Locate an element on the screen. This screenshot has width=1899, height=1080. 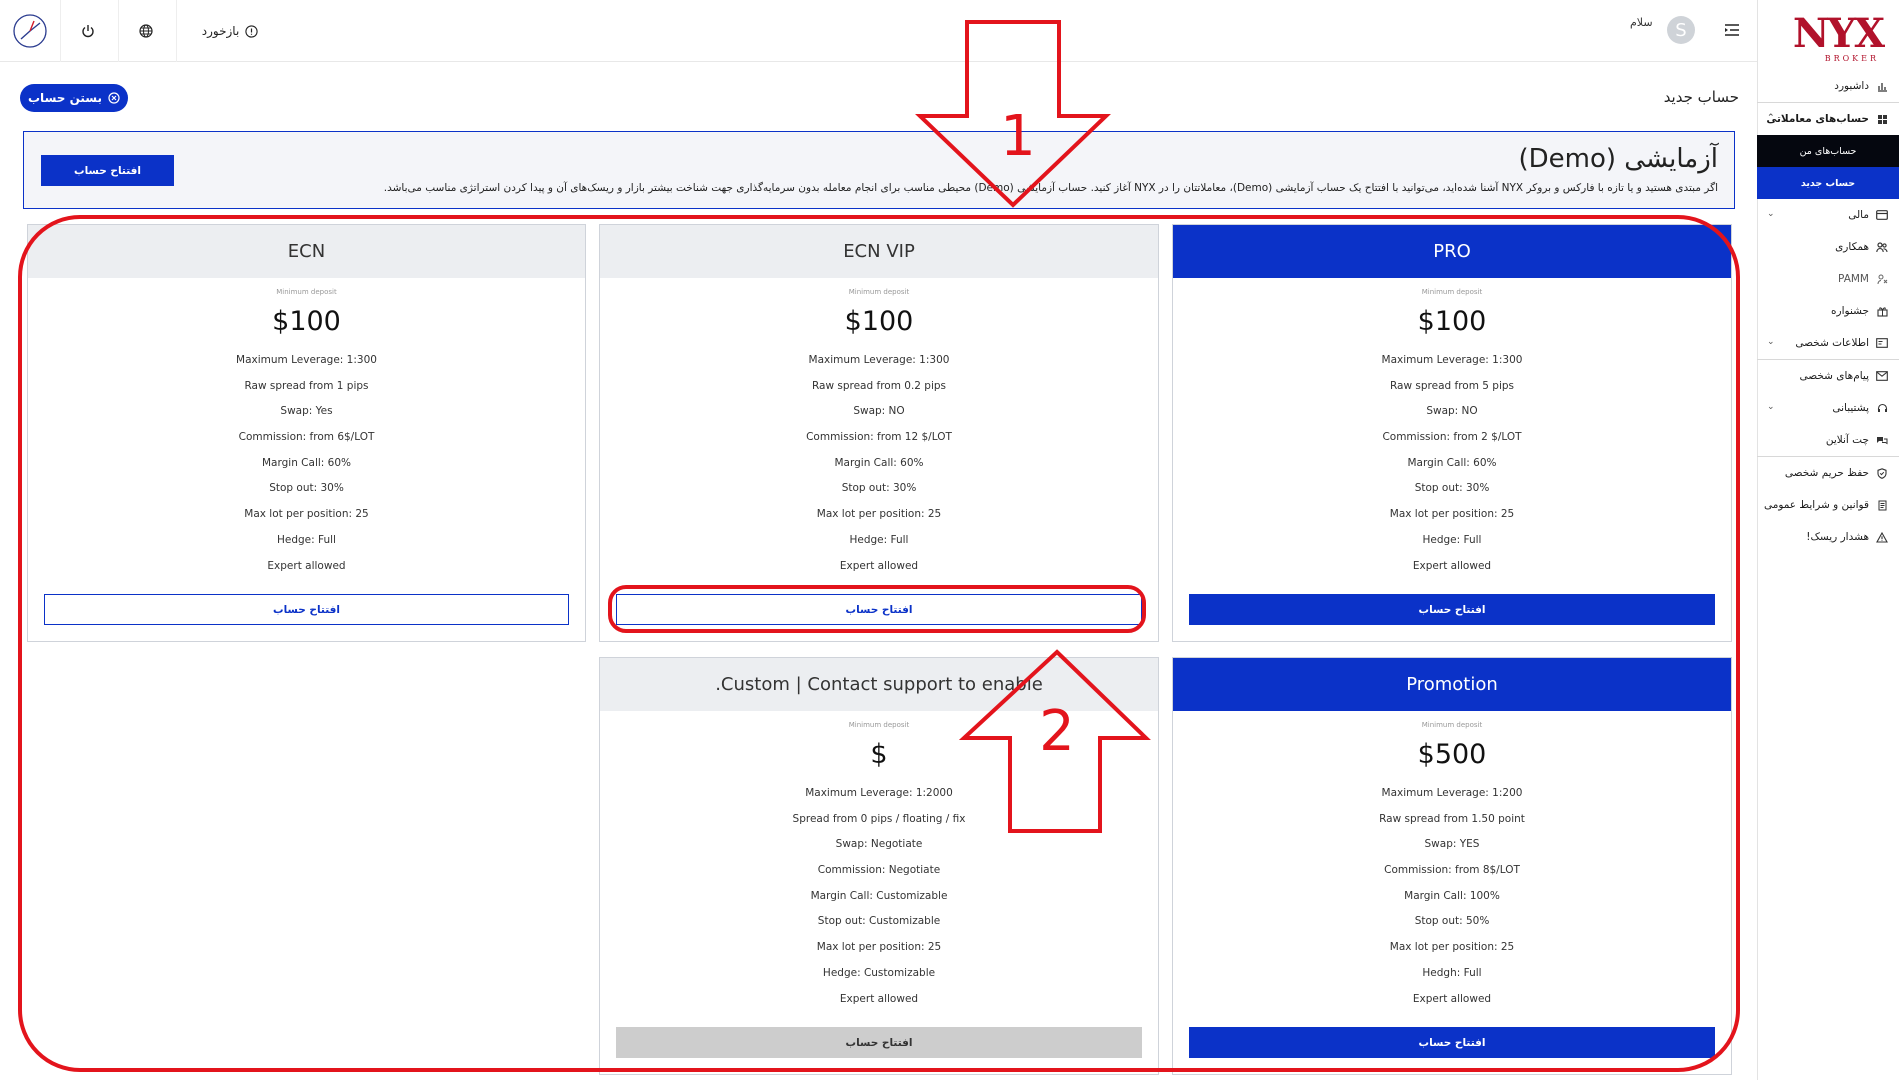
open-demo-account-button: افتتاح حساب is located at coordinates (107, 170).